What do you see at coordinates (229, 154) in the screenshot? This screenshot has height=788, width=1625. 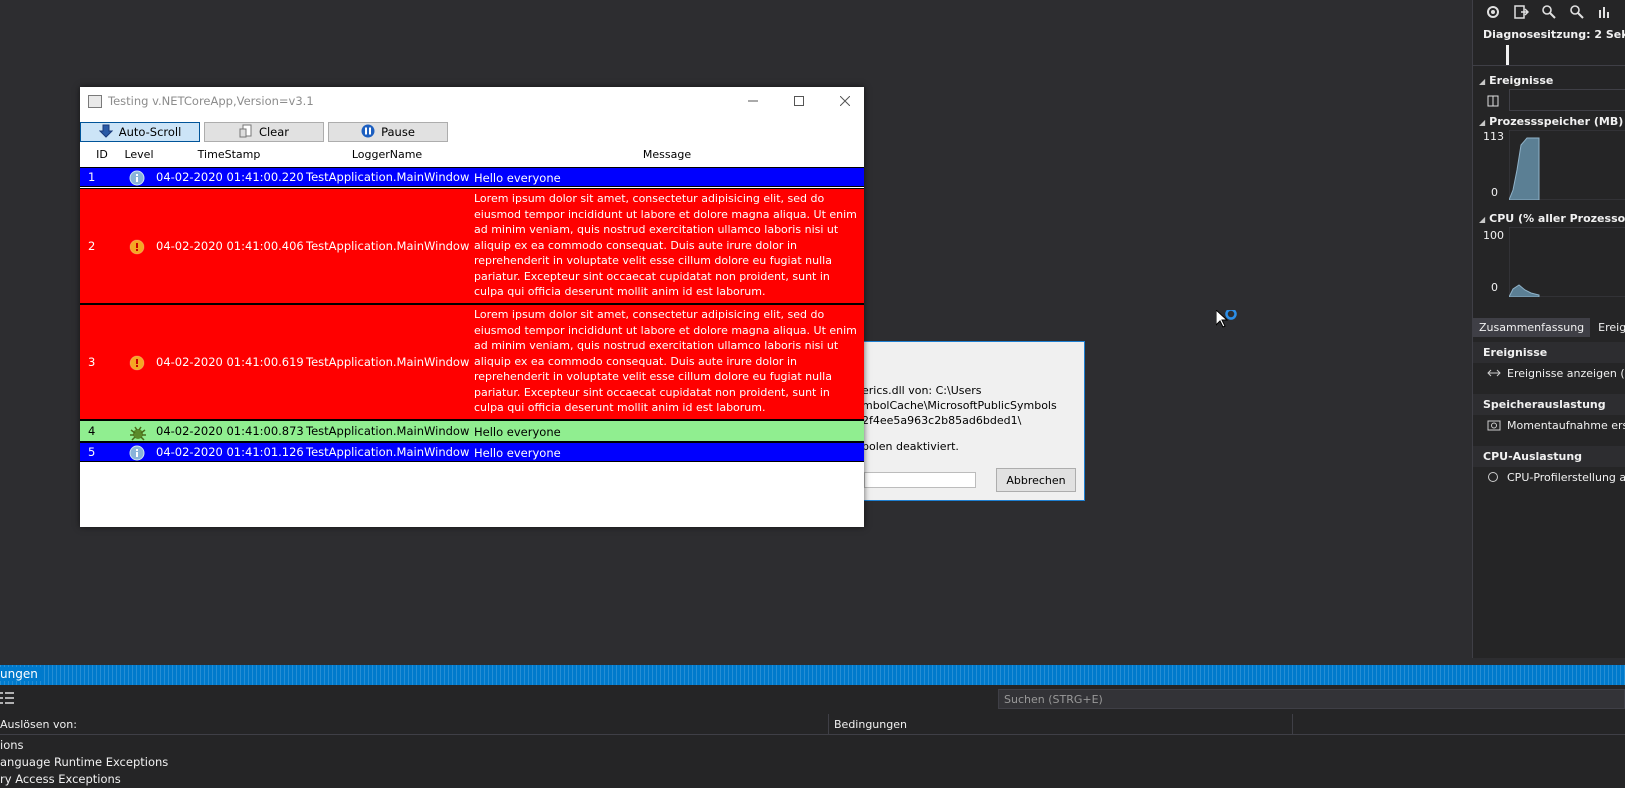 I see `column-header-timestamp: TimeStamp` at bounding box center [229, 154].